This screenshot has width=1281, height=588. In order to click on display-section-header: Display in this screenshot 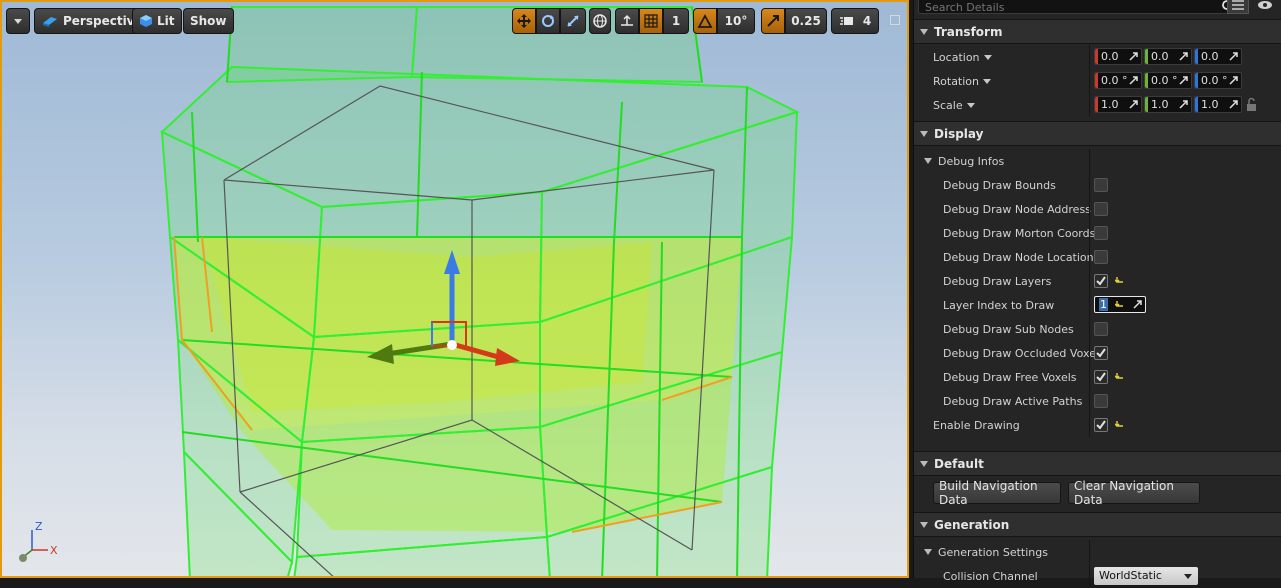, I will do `click(1097, 133)`.